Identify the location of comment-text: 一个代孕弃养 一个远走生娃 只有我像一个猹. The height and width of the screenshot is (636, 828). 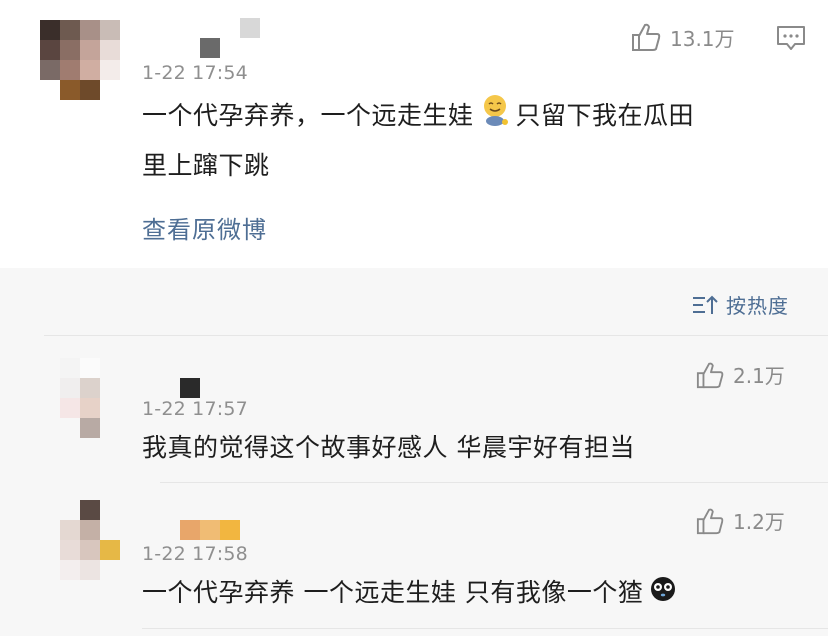
(409, 593).